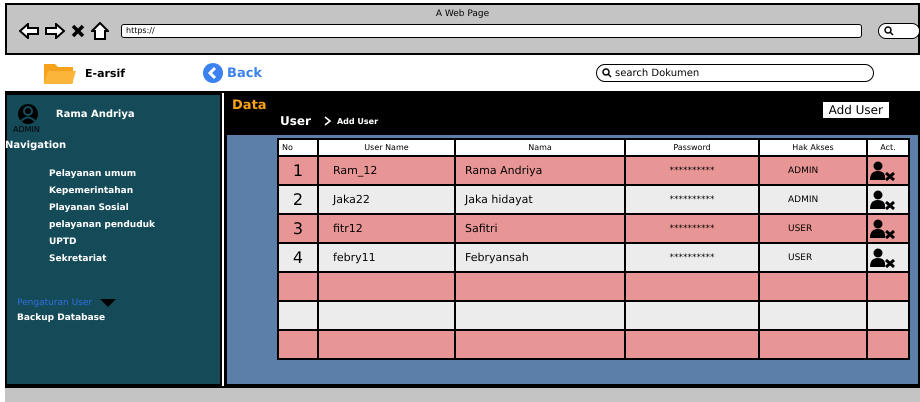  I want to click on breadcrumb-link: Add User, so click(357, 121).